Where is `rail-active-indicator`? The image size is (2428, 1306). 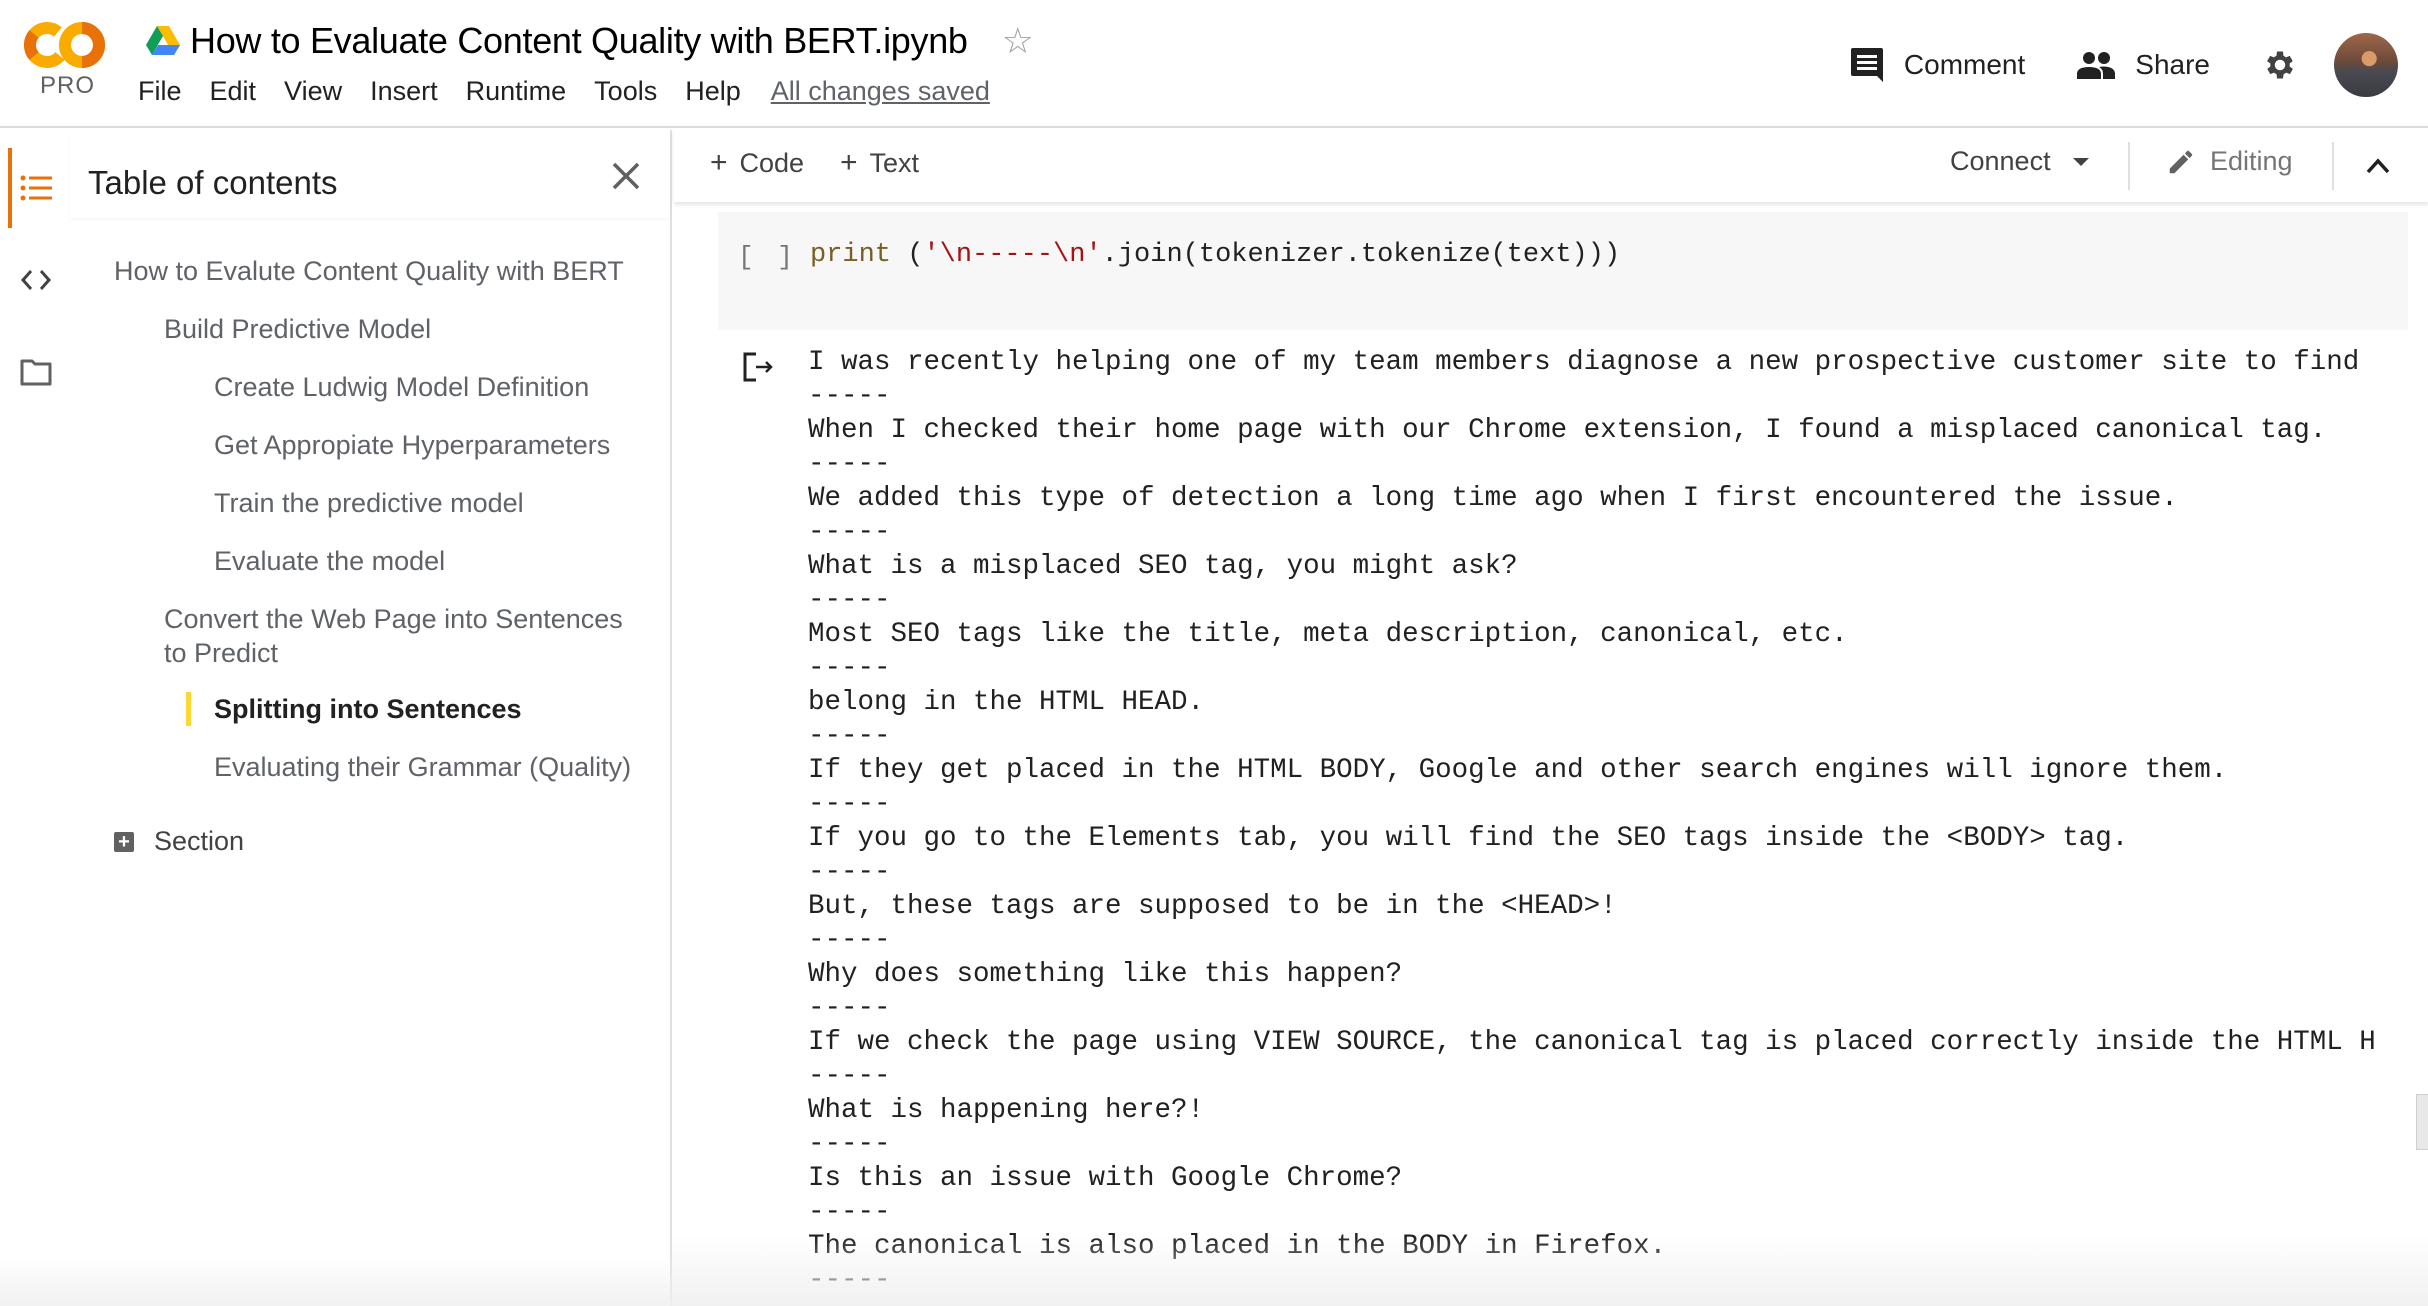
rail-active-indicator is located at coordinates (10, 188).